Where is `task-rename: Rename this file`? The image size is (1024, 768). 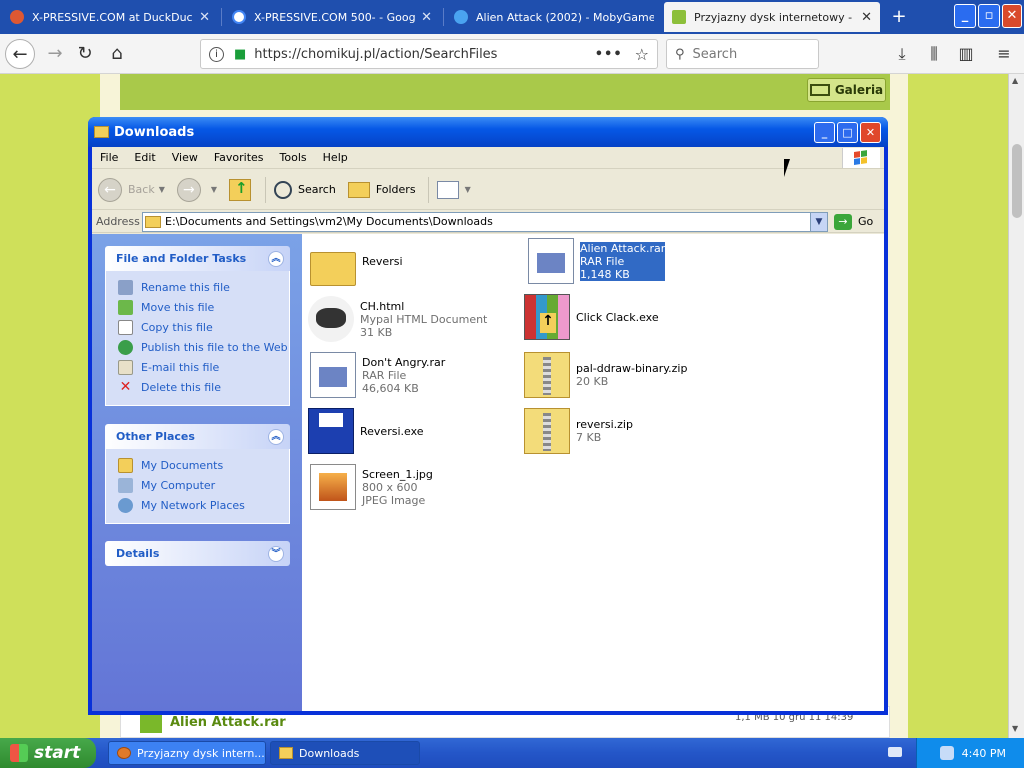
task-rename: Rename this file is located at coordinates (203, 287).